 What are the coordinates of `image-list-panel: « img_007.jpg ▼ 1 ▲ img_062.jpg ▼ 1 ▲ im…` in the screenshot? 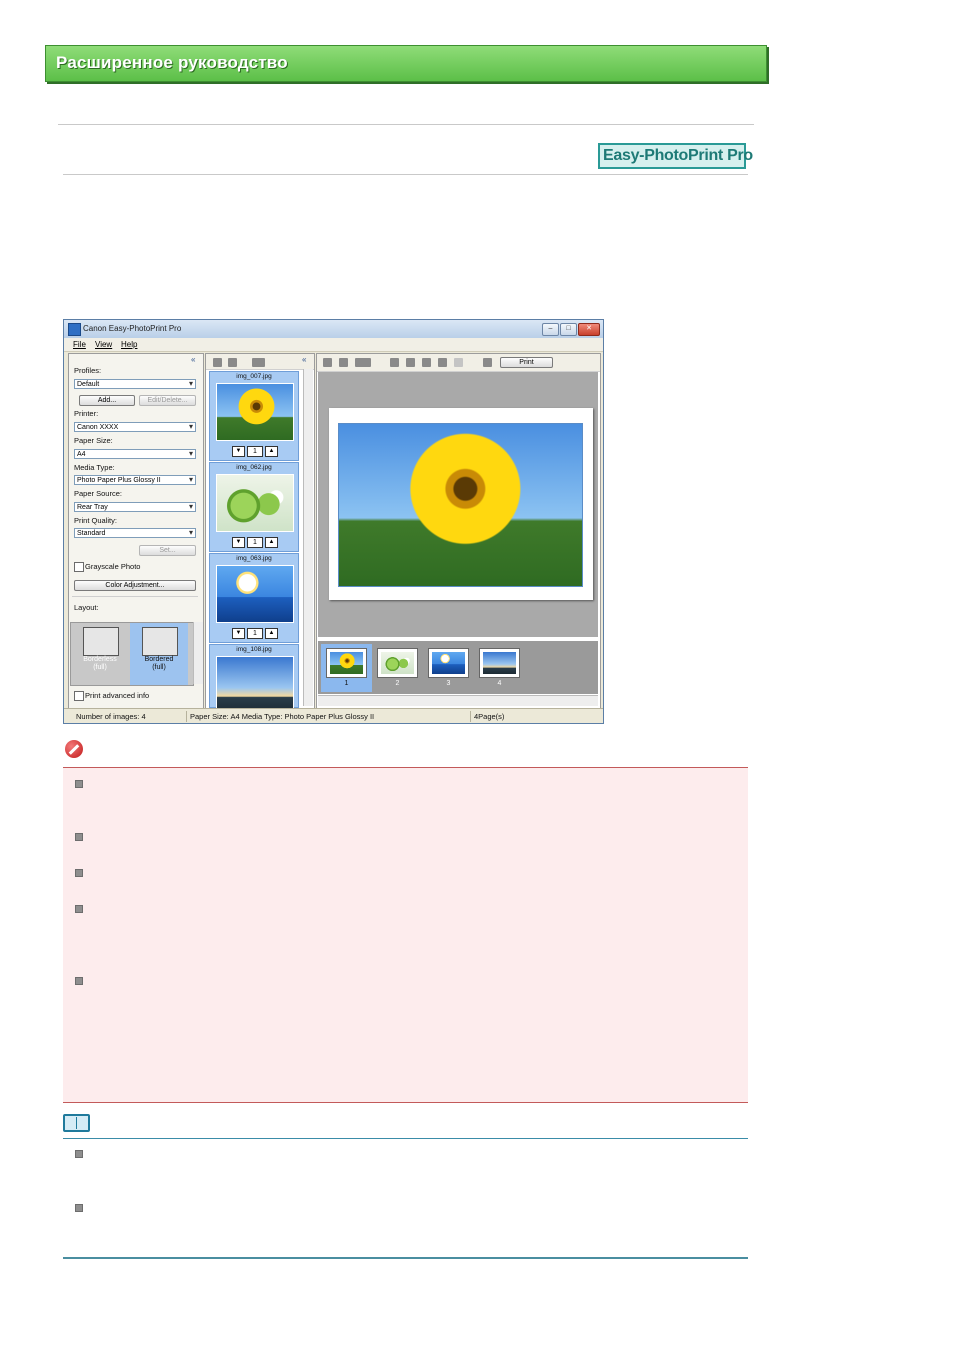 It's located at (260, 533).